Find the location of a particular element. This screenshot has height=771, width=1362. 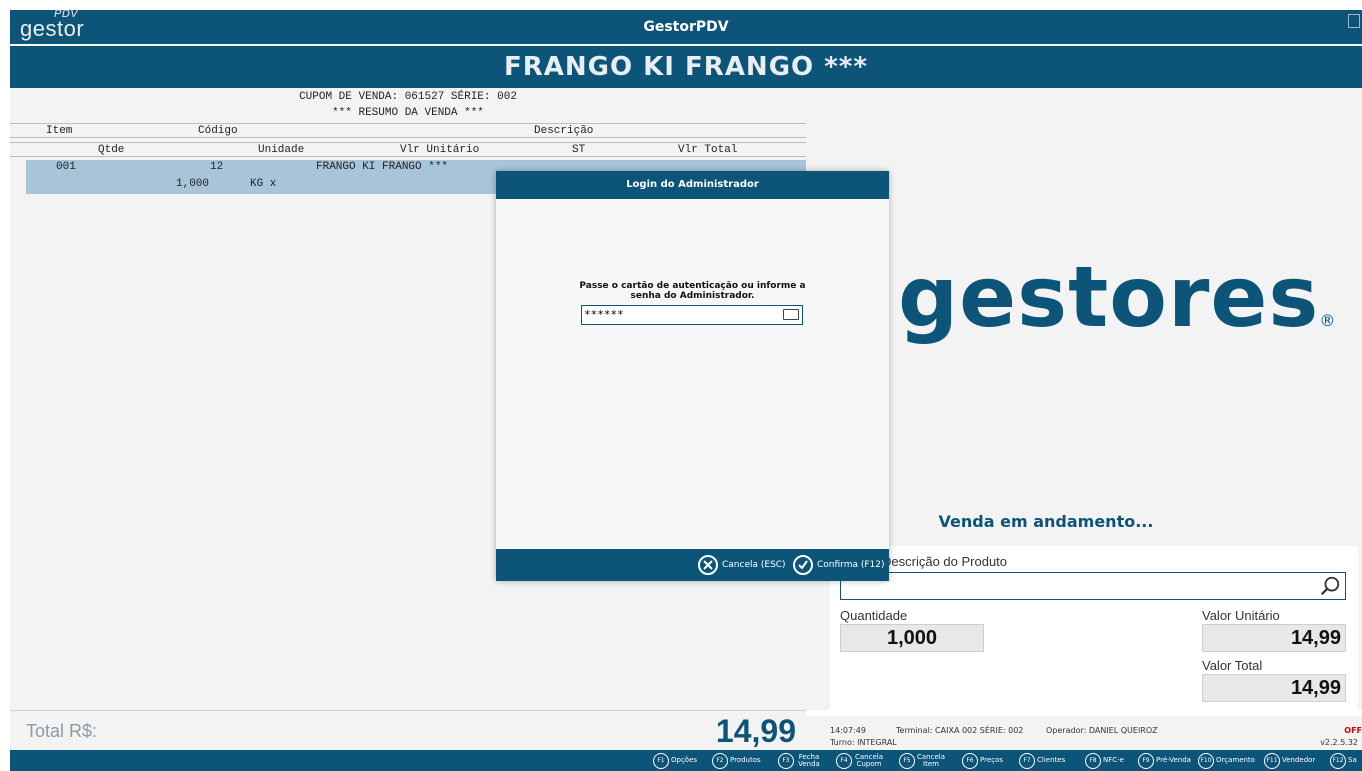

fkey-f11-vendedor: F11 Vendedor is located at coordinates (1289, 760).